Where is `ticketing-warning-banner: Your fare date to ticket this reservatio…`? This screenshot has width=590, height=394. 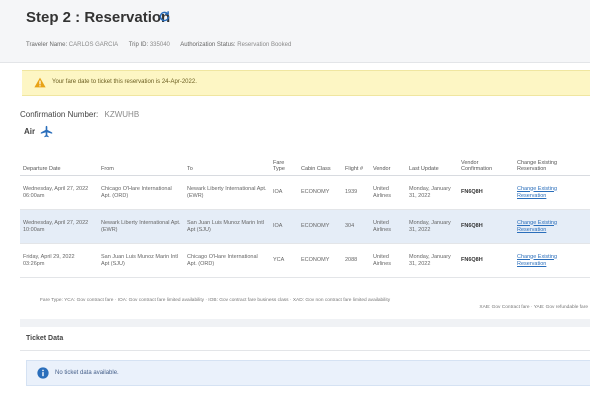
ticketing-warning-banner: Your fare date to ticket this reservatio… is located at coordinates (306, 83).